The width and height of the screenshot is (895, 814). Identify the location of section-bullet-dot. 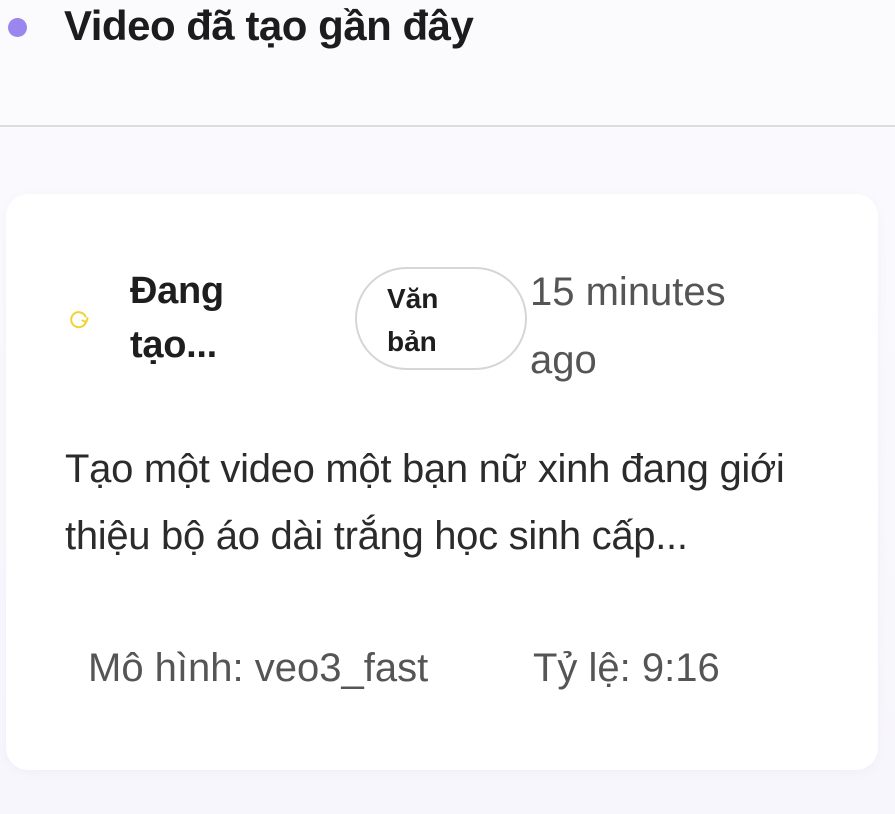
(17, 27).